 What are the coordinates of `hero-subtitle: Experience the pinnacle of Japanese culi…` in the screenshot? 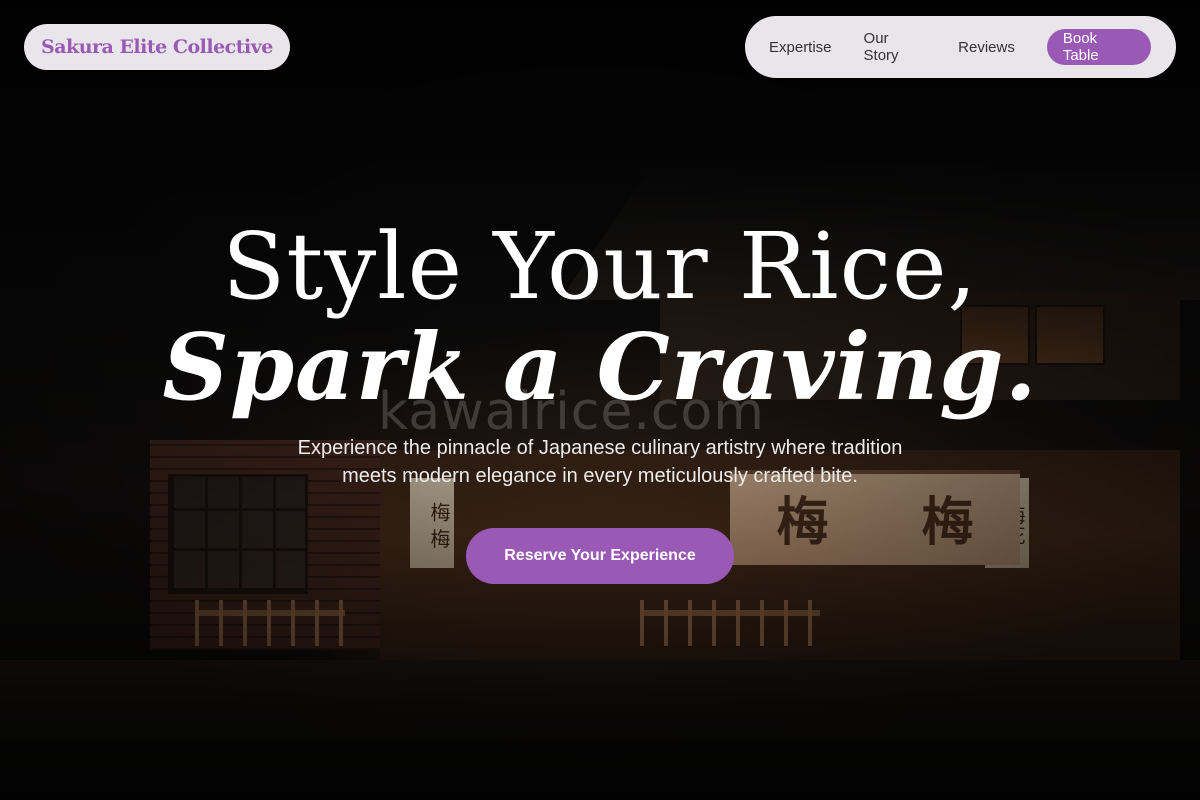 It's located at (600, 462).